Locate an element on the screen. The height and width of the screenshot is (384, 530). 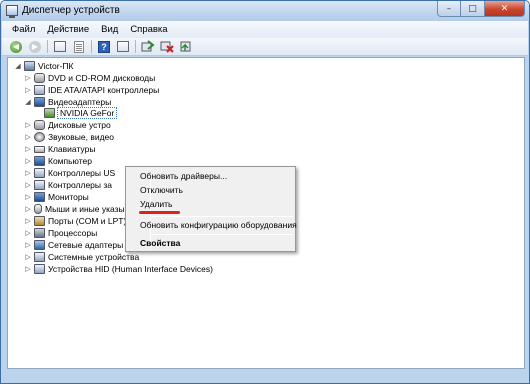
properties-menu-item: Свойства is located at coordinates (160, 243).